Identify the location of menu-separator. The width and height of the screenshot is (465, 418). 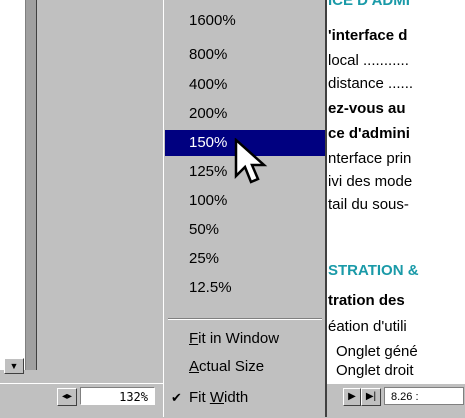
(245, 319).